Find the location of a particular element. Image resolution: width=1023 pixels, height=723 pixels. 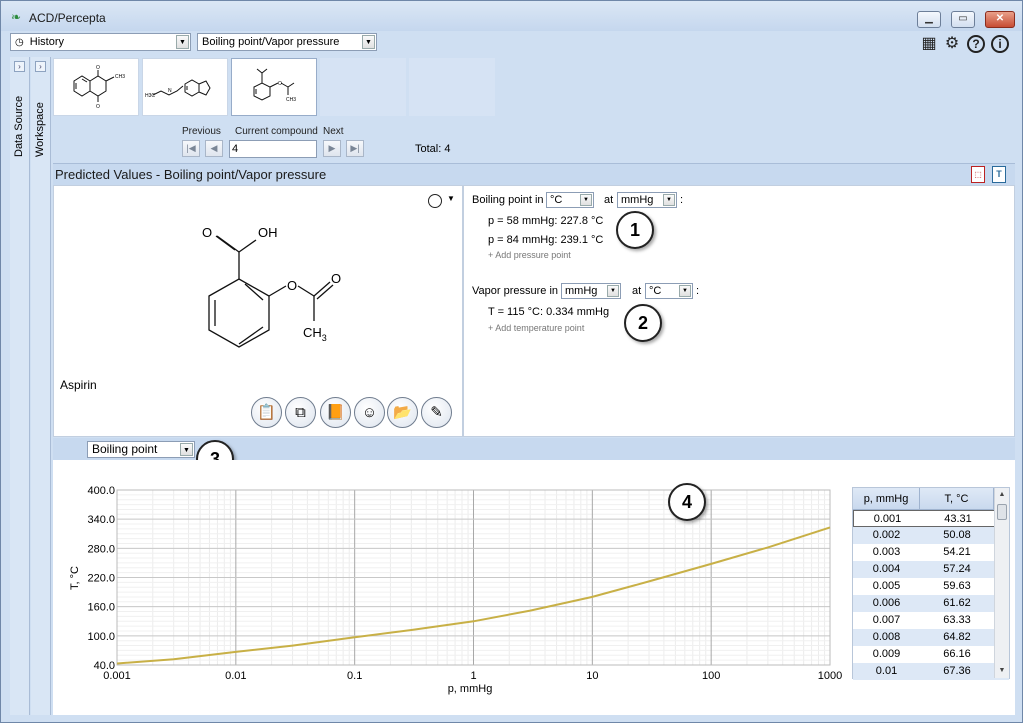

table-scrollbar: ▲ ▼ is located at coordinates (1001, 583).